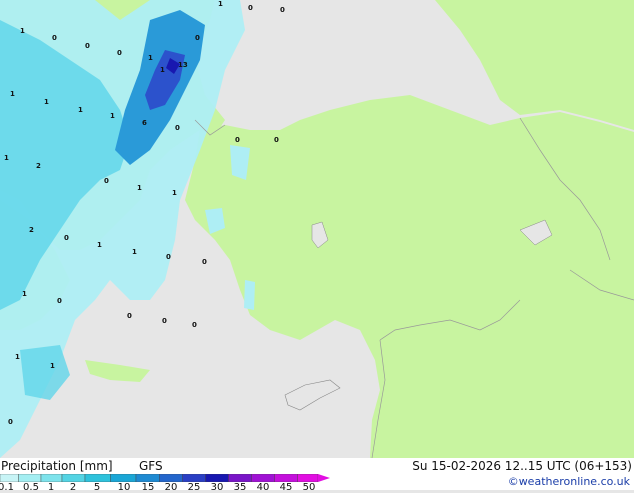 The image size is (634, 493). What do you see at coordinates (194, 487) in the screenshot?
I see `legend-tick: 25` at bounding box center [194, 487].